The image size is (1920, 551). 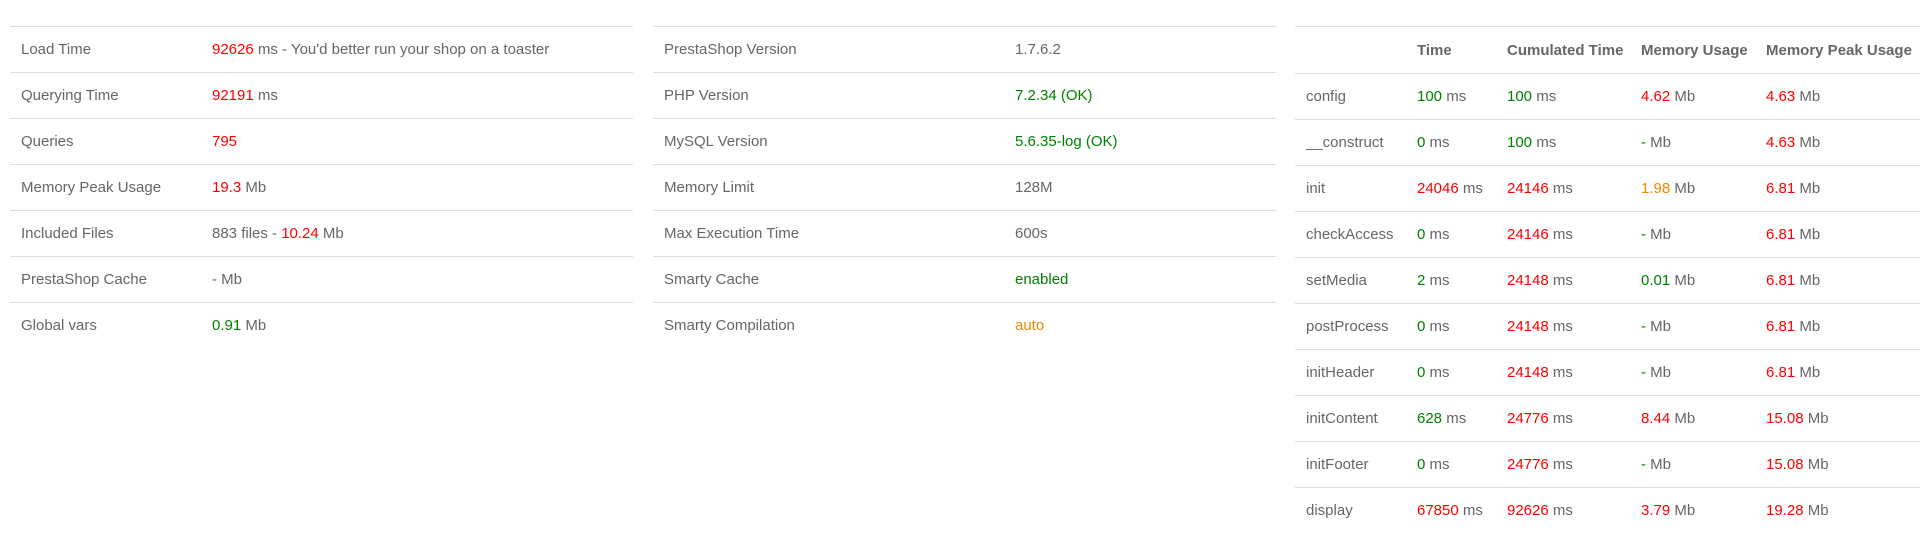 I want to click on table-row: PHP Version 7.2.34 (OK), so click(x=964, y=95).